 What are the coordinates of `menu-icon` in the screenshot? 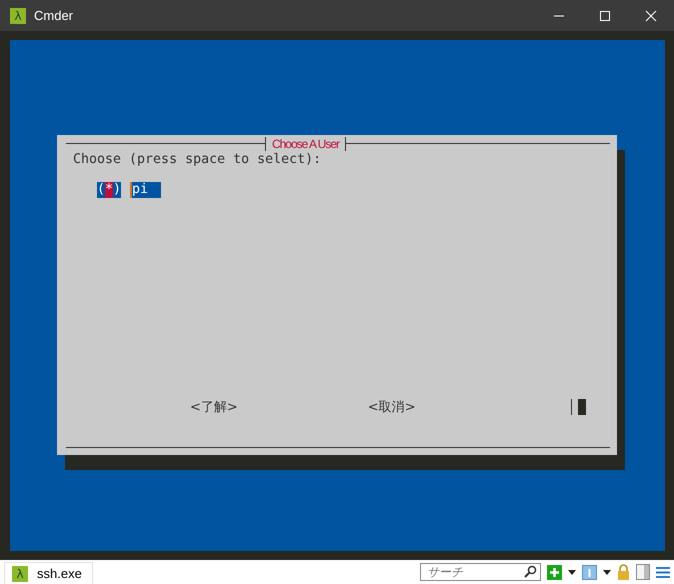 It's located at (663, 572).